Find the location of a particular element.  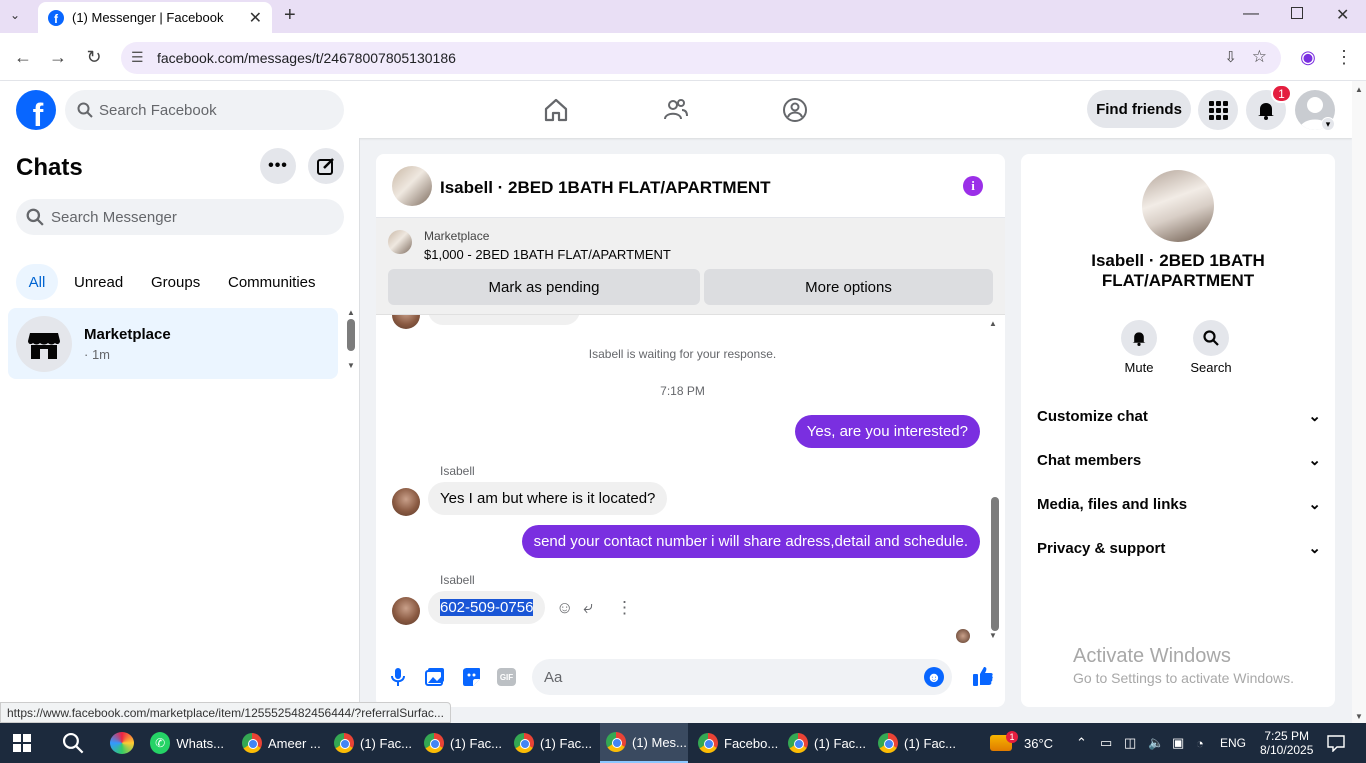

listing-title: $1,000 - 2BED 1BATH FLAT/APARTMENT is located at coordinates (547, 254).